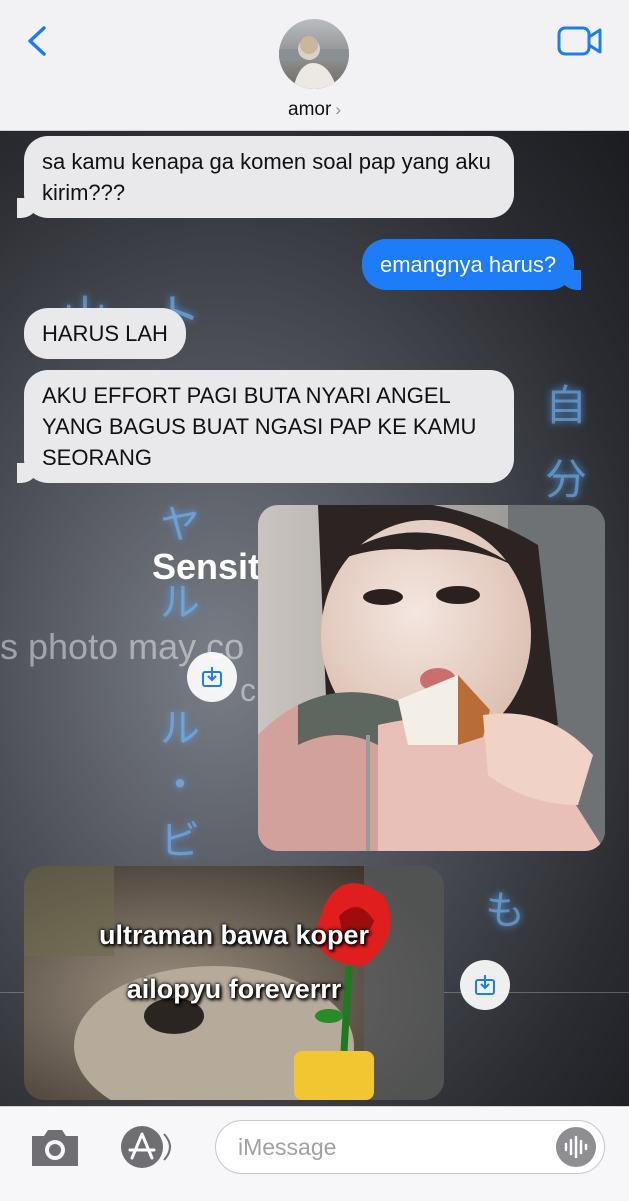 This screenshot has width=629, height=1201. What do you see at coordinates (580, 41) in the screenshot?
I see `video-camera-icon` at bounding box center [580, 41].